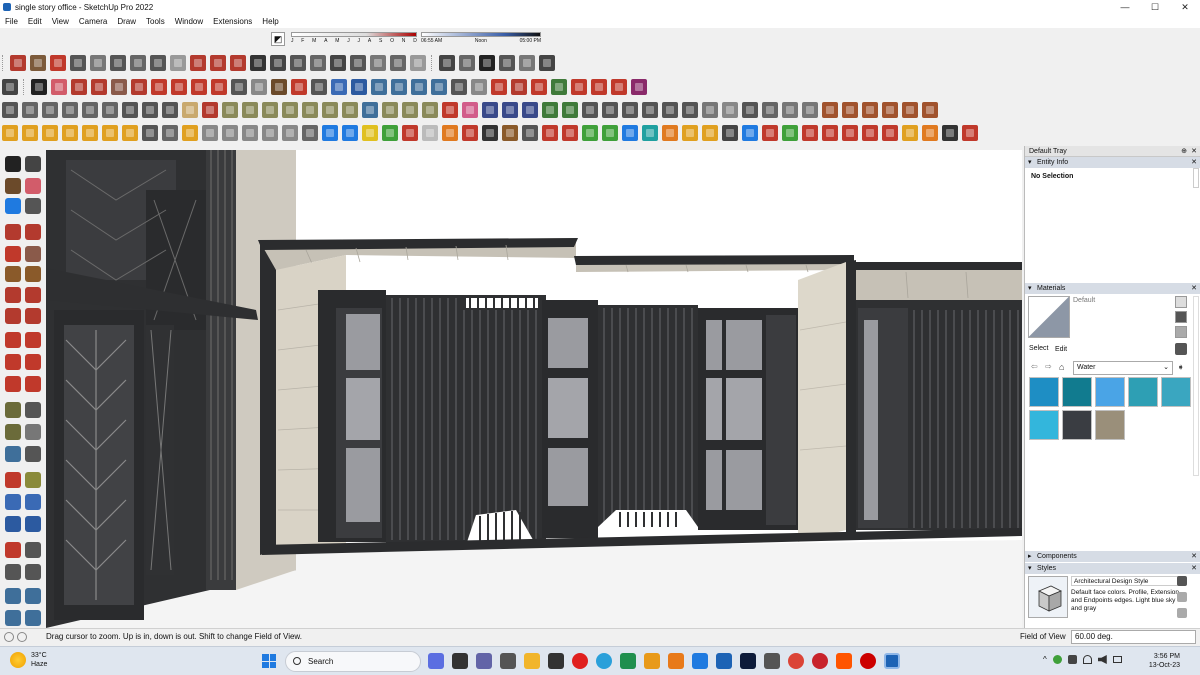 Image resolution: width=1200 pixels, height=675 pixels. I want to click on look-around-tool-icon, so click(33, 550).